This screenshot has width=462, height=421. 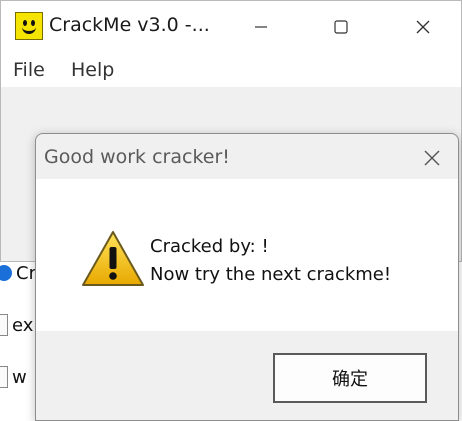 I want to click on menu-bar: File Help, so click(x=231, y=70).